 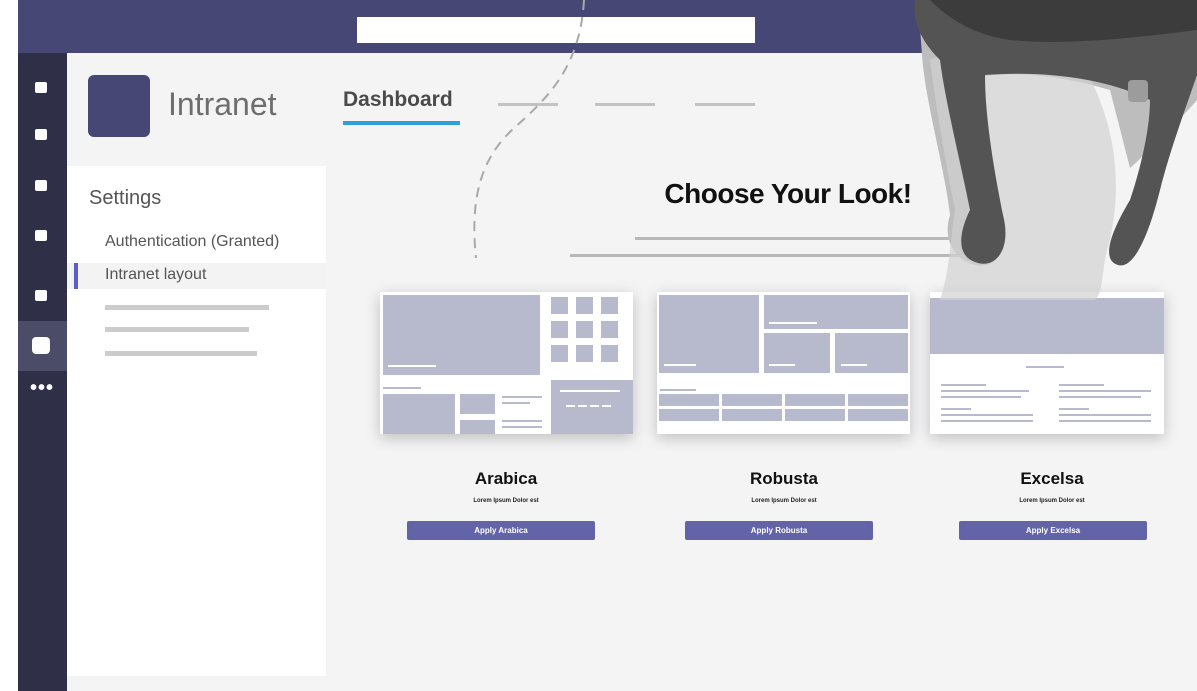 I want to click on figure-detail, so click(x=1138, y=91).